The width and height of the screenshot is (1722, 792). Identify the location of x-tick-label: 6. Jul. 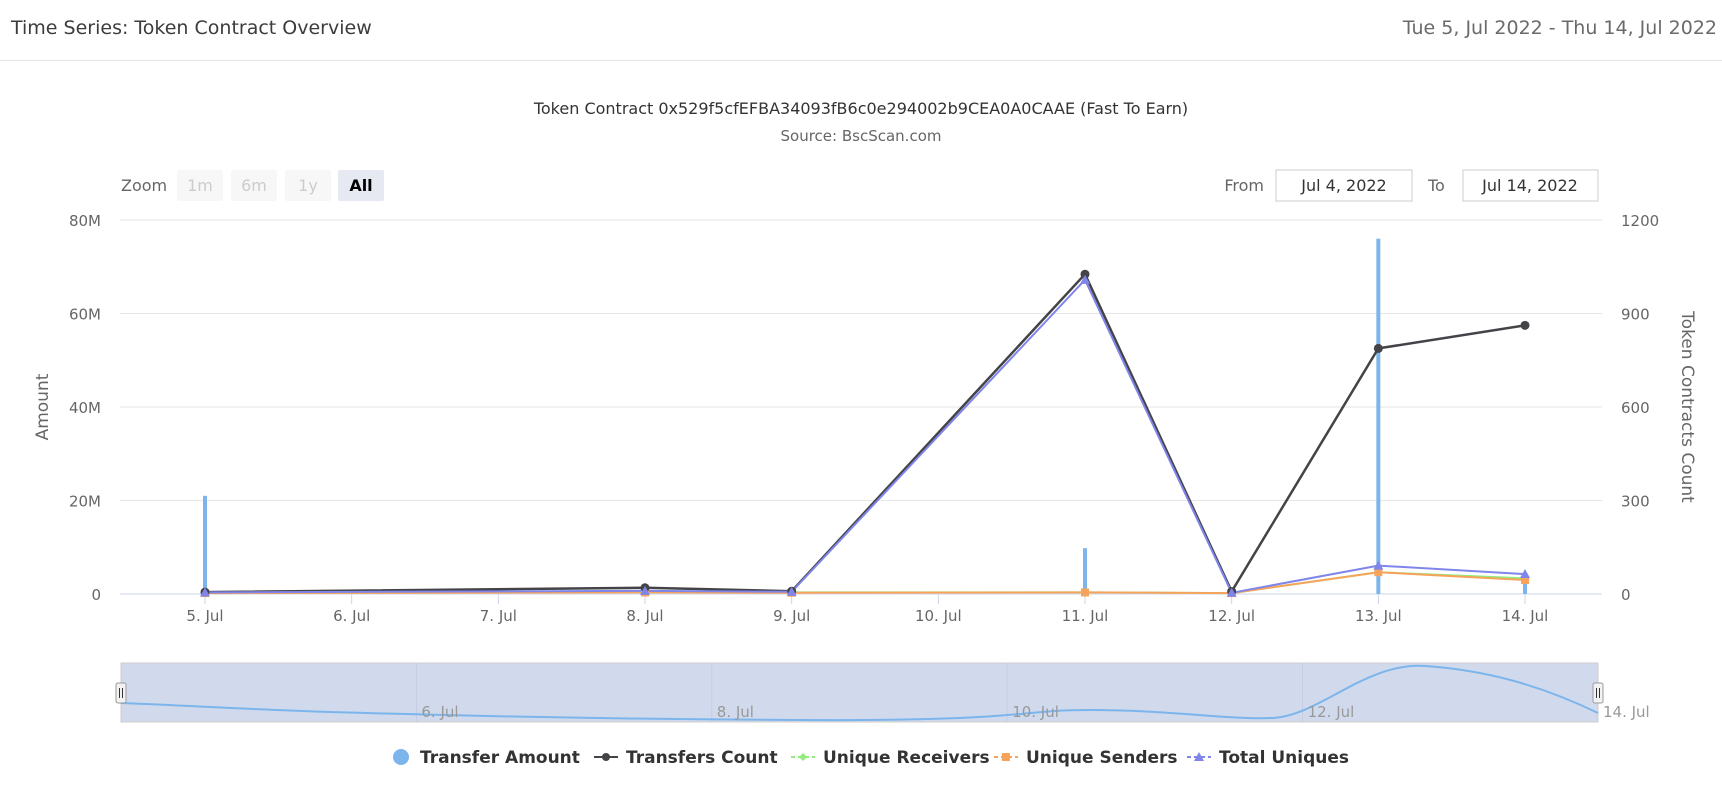
(351, 616).